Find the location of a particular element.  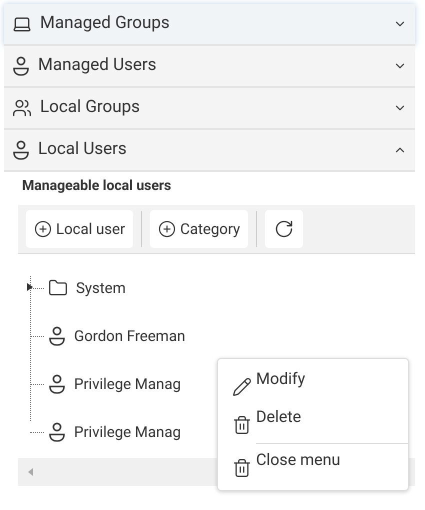

add-button: Category is located at coordinates (199, 229).